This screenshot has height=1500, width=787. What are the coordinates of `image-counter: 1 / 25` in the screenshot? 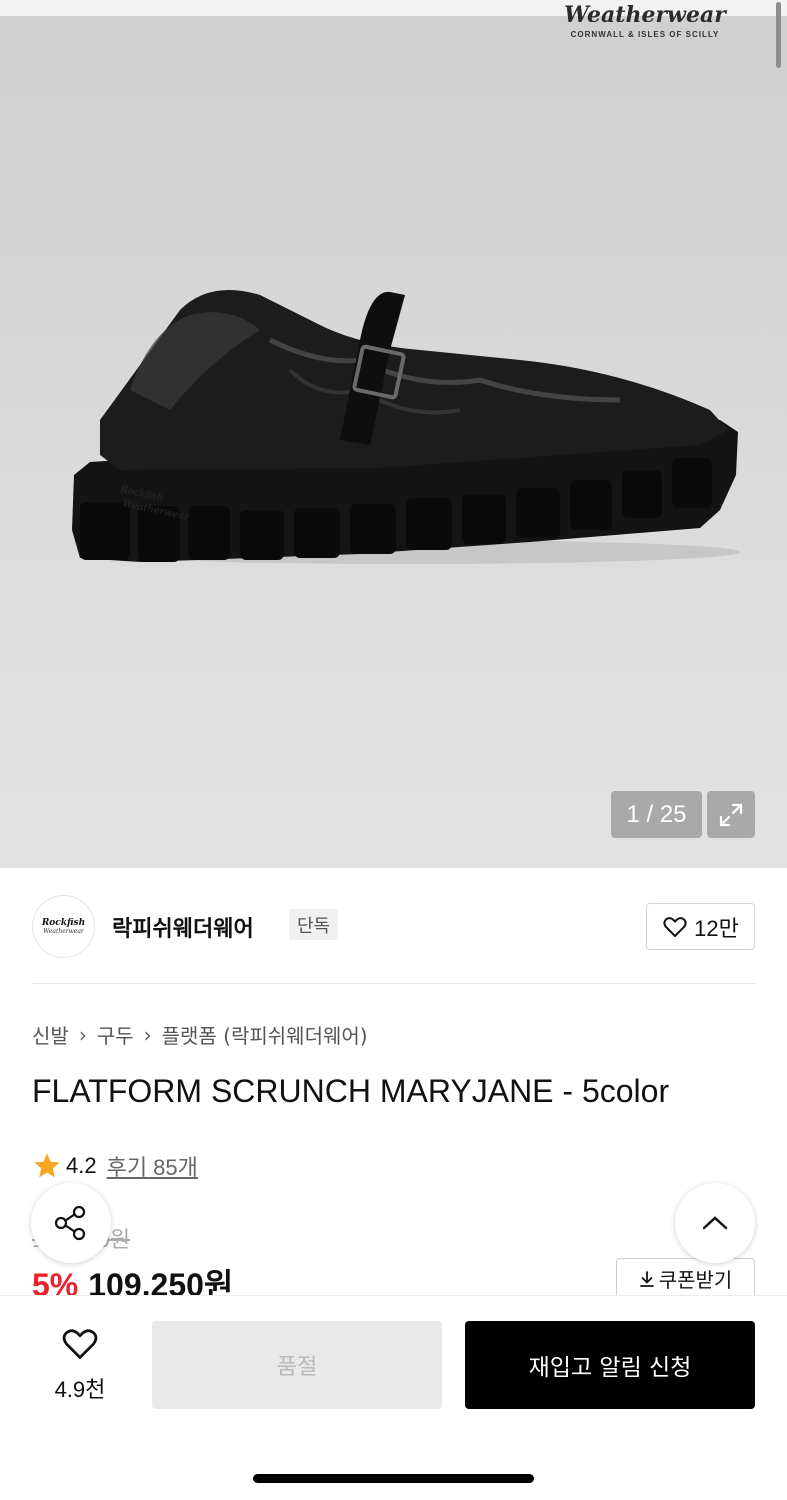 It's located at (656, 814).